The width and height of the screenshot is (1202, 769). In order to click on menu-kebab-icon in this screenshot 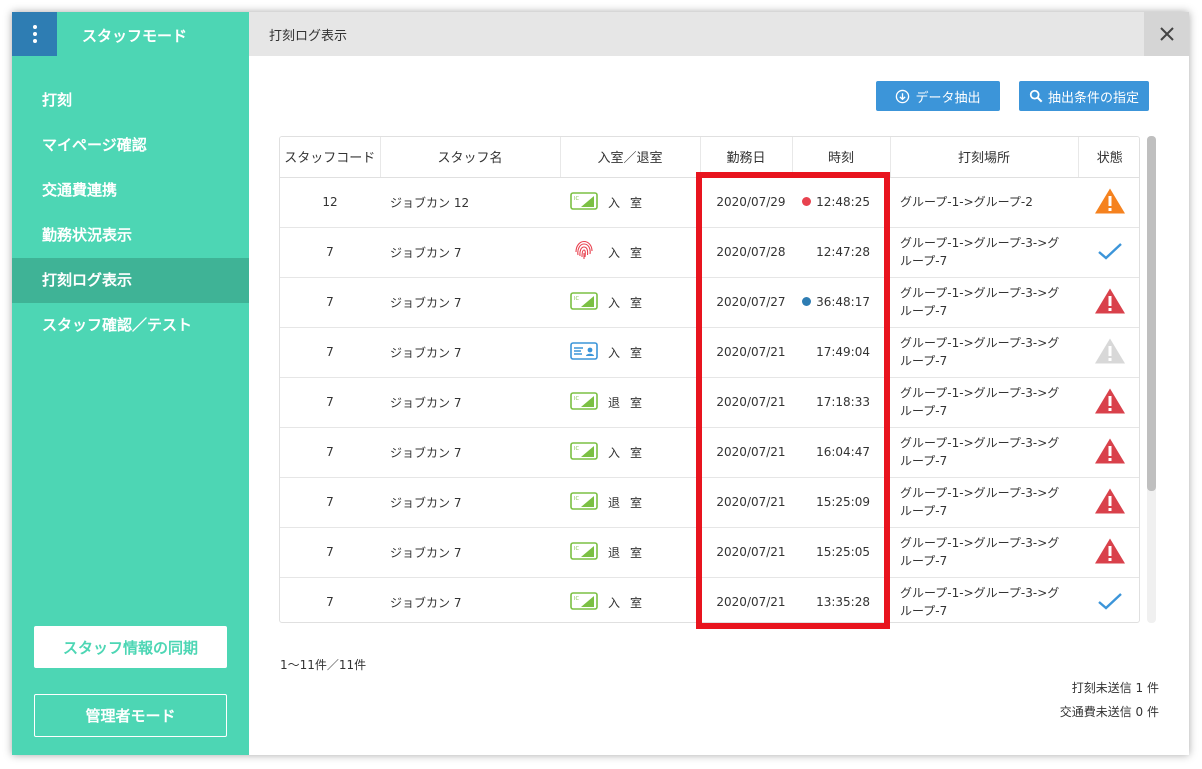, I will do `click(34, 34)`.